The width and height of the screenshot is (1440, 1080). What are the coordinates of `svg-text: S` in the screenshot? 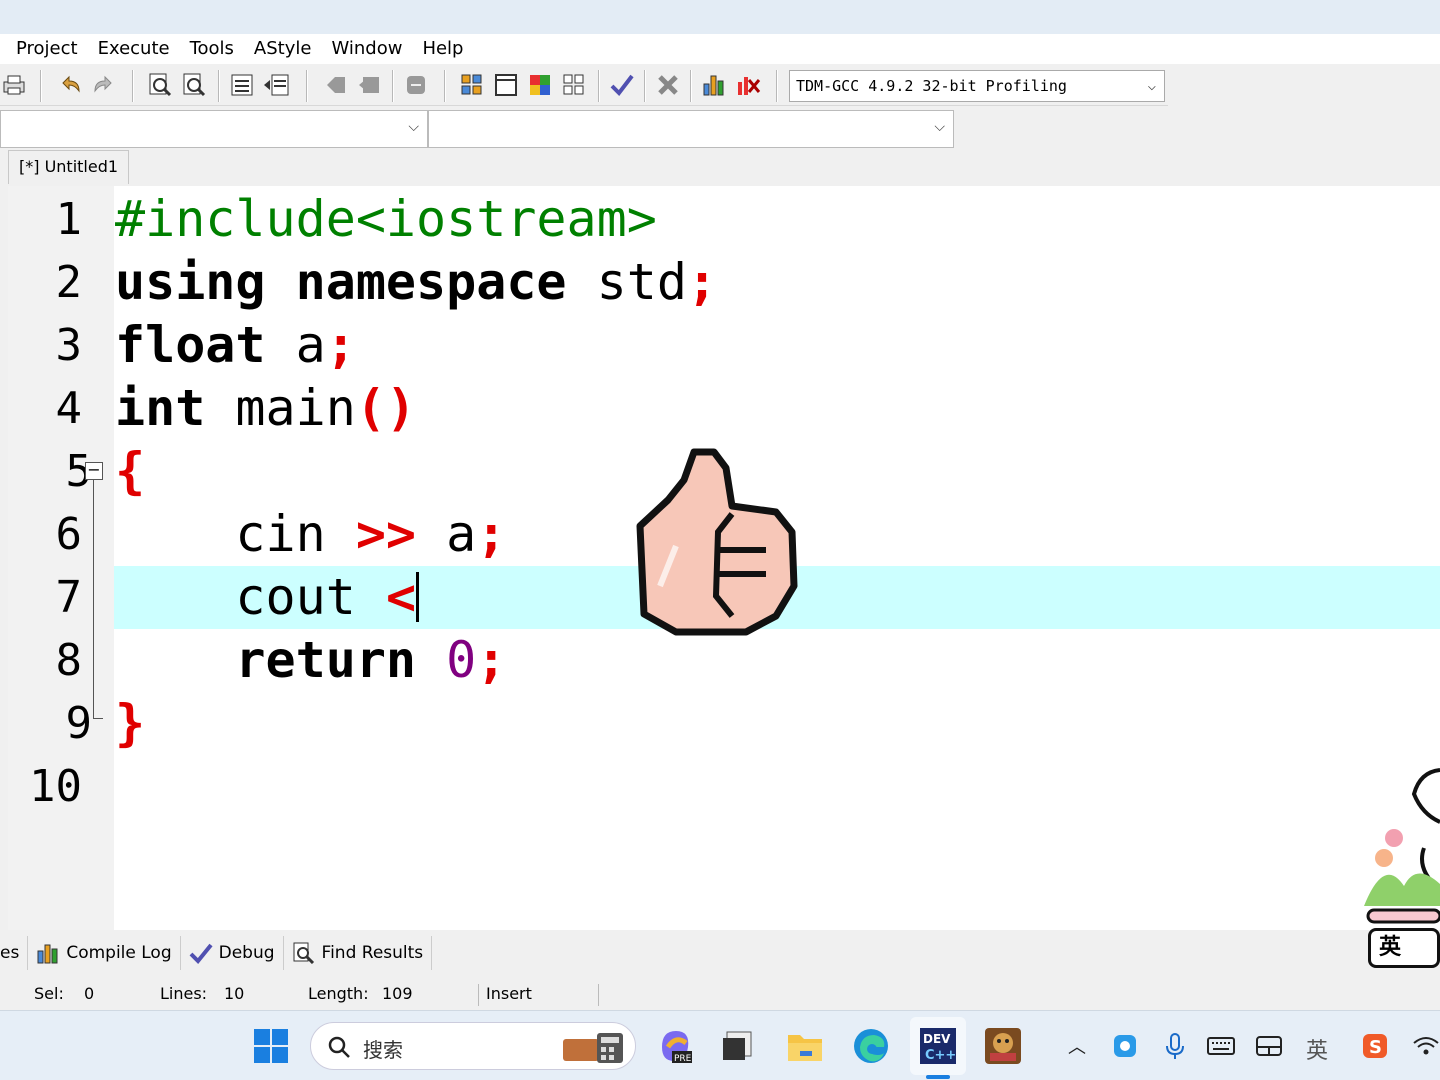 It's located at (1375, 1047).